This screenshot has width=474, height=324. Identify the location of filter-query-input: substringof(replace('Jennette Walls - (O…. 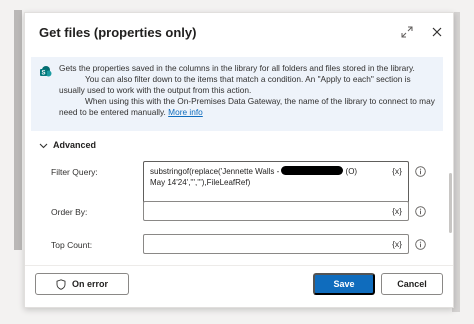
(276, 182).